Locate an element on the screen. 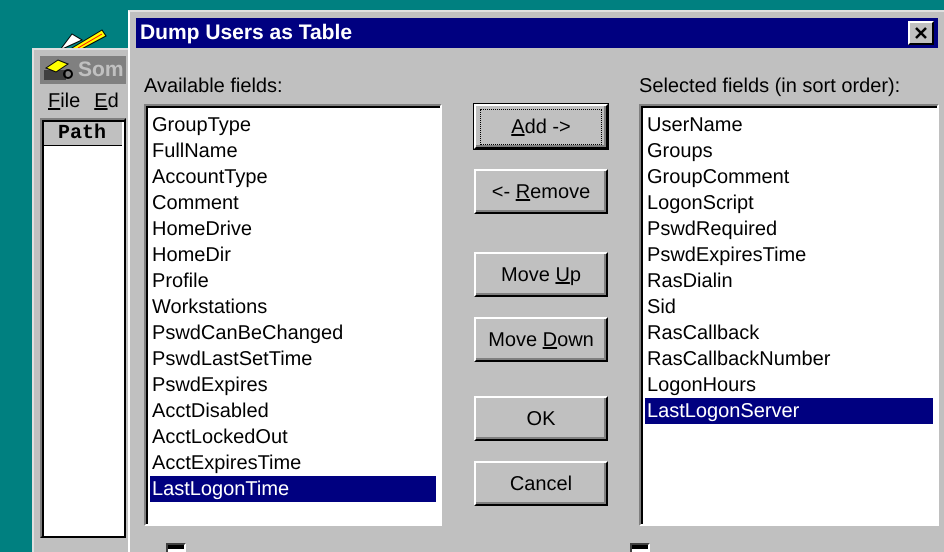  dialog-button: <- Remove is located at coordinates (541, 191).